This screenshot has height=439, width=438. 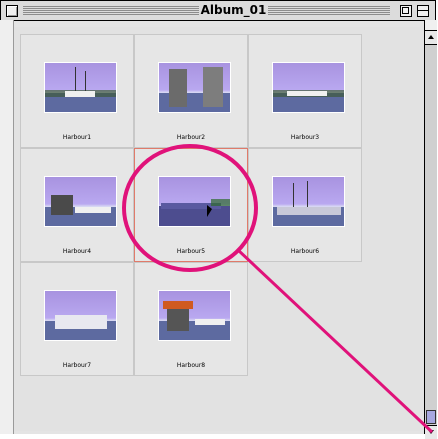 What do you see at coordinates (191, 137) in the screenshot?
I see `thumbnail-label: Harbour2` at bounding box center [191, 137].